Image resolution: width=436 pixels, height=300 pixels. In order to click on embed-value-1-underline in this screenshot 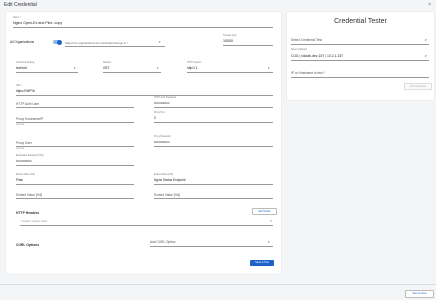, I will do `click(75, 184)`.